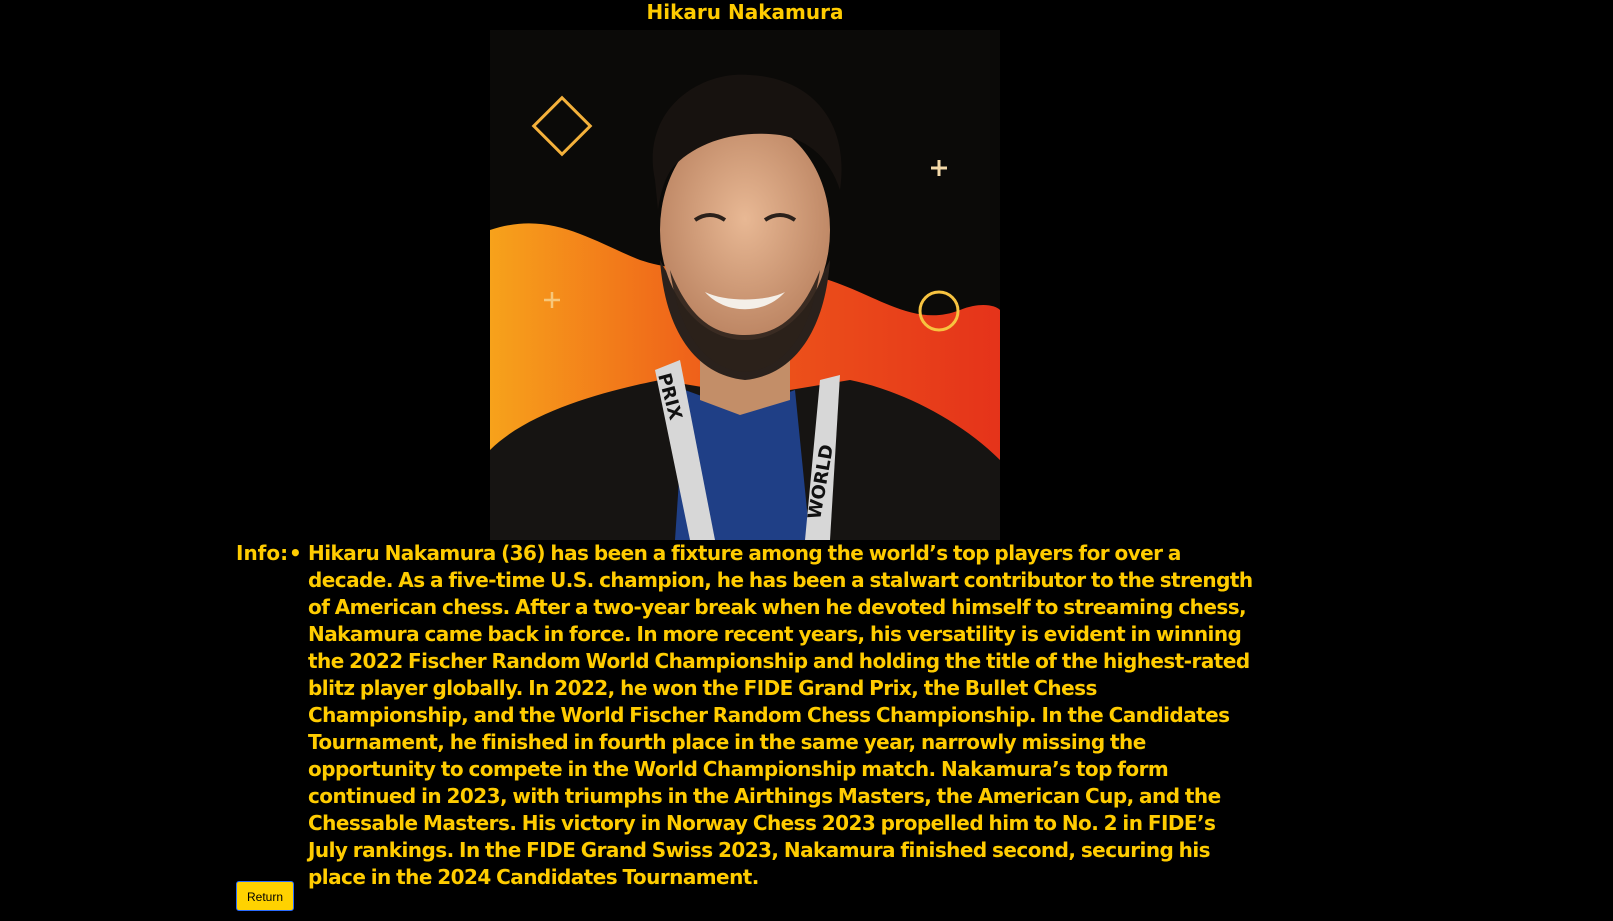 This screenshot has width=1613, height=921. I want to click on return-button: Return, so click(265, 896).